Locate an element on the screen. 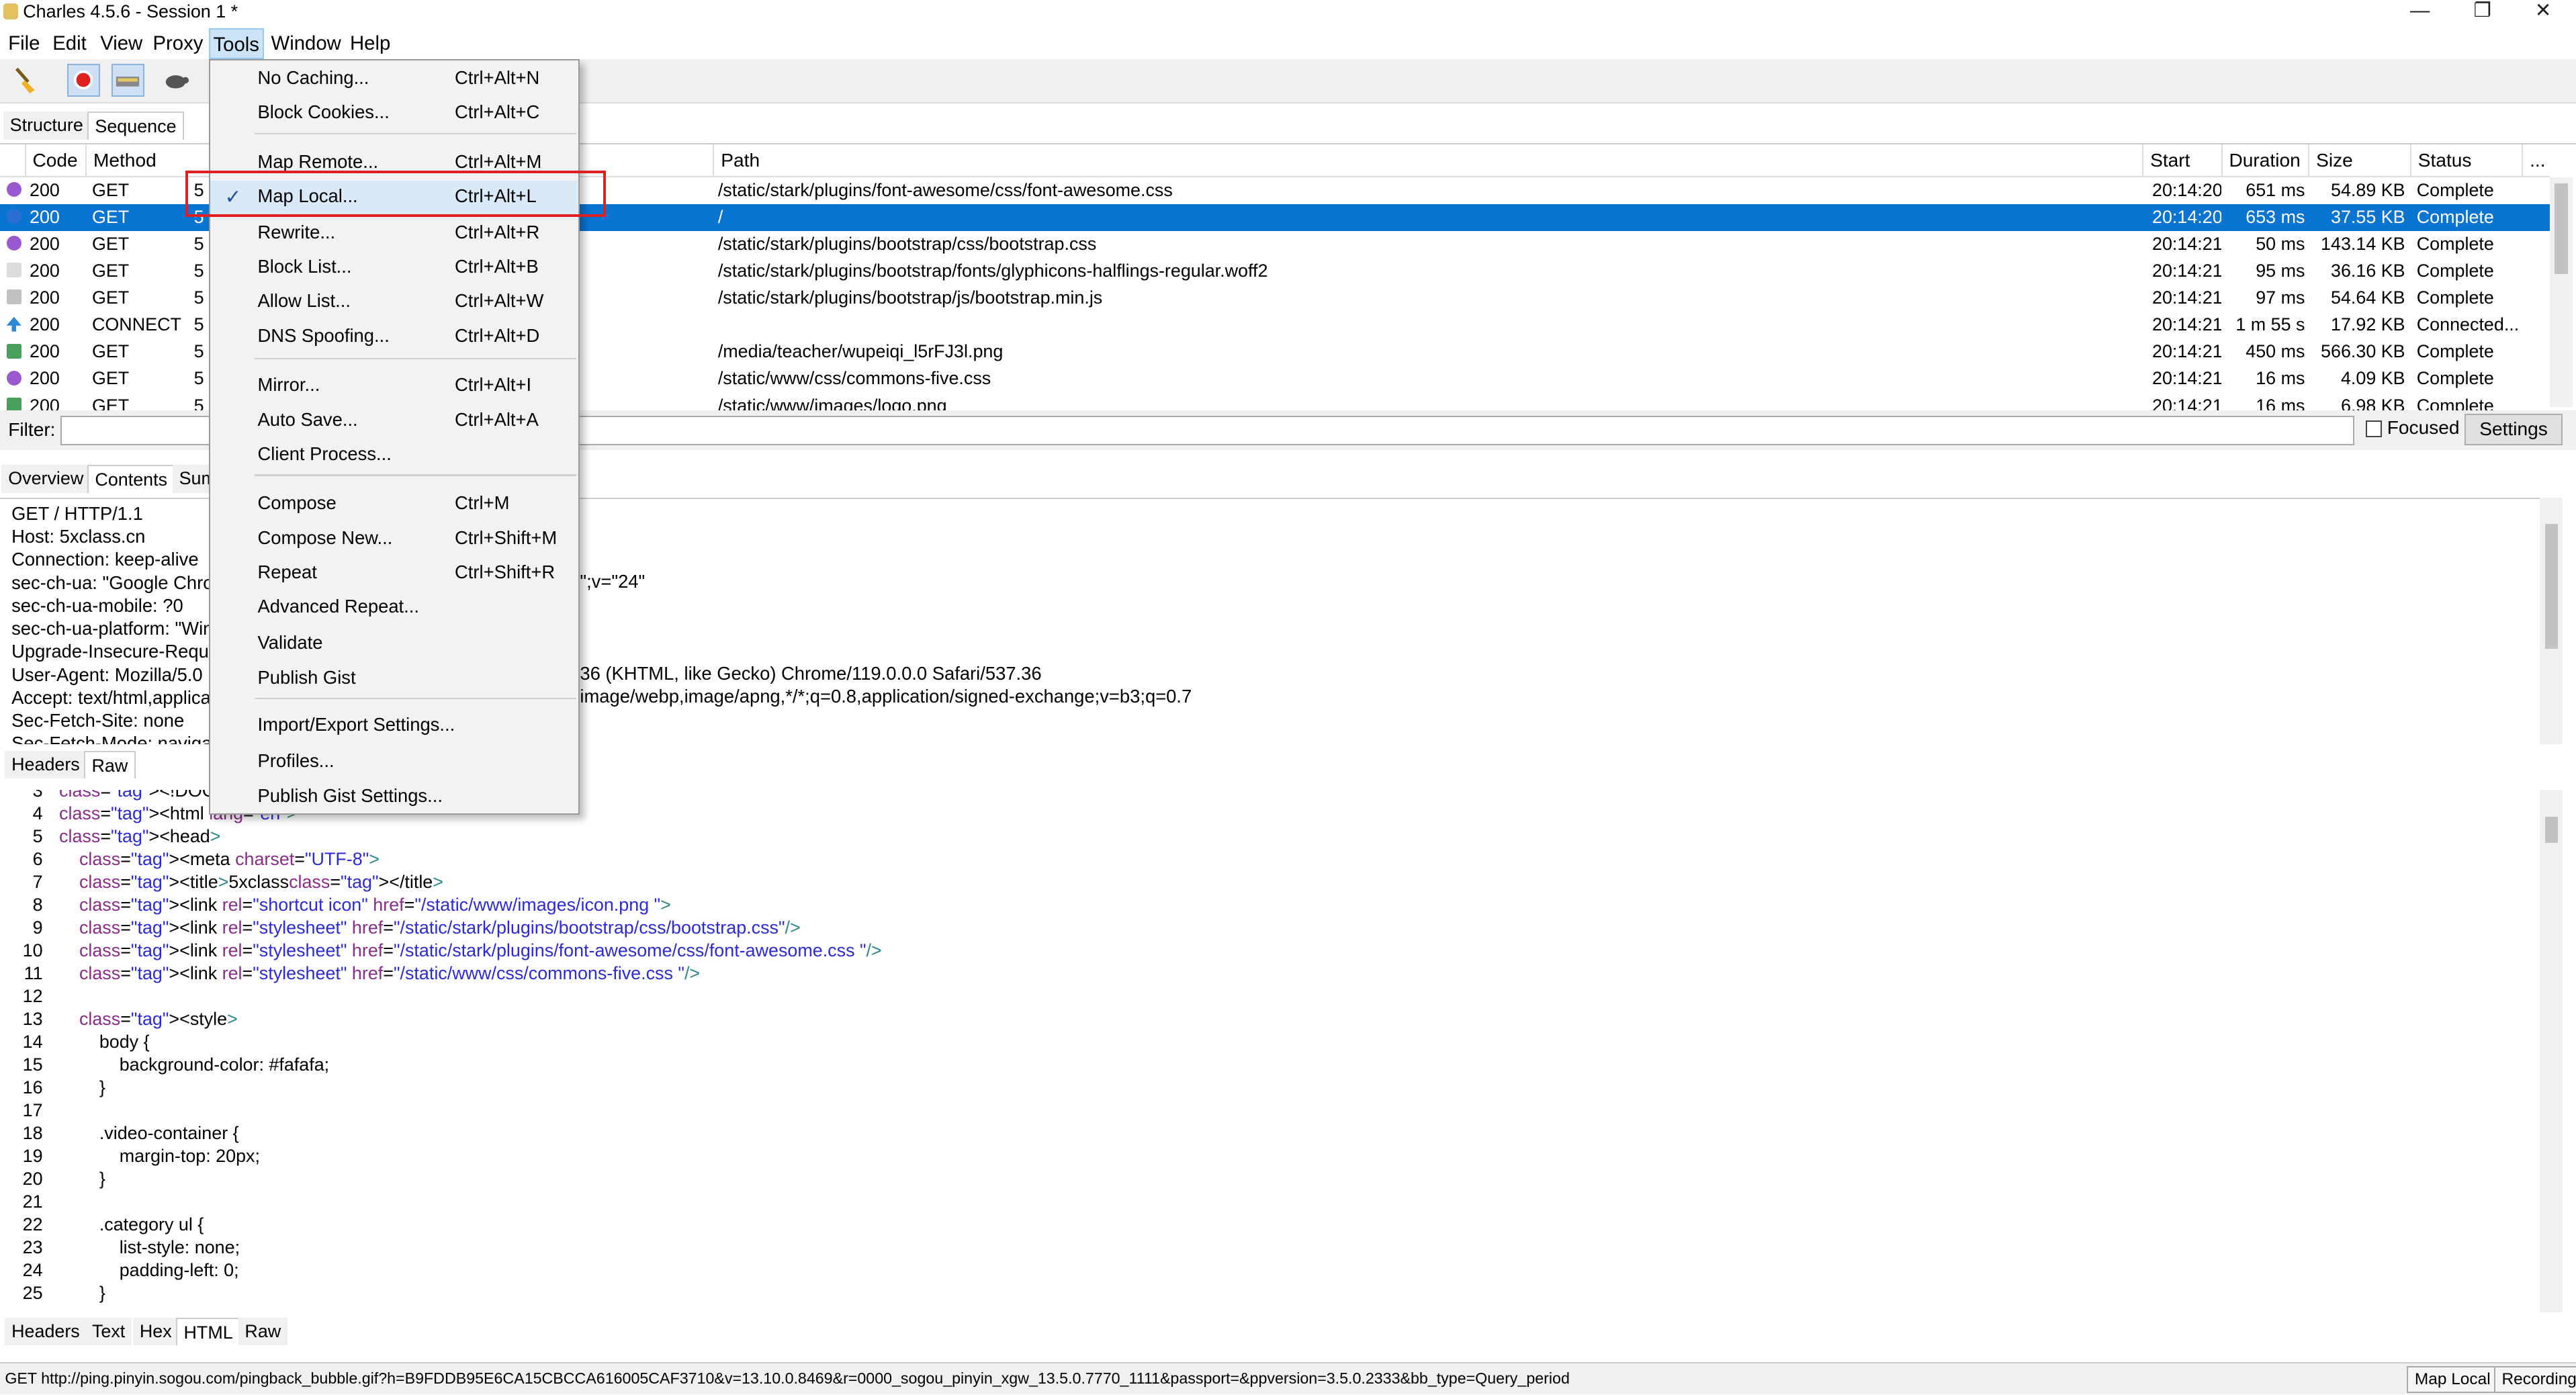 This screenshot has width=2576, height=1395. menu-item-auto-save: Auto Save... Ctrl+Alt+A is located at coordinates (394, 421).